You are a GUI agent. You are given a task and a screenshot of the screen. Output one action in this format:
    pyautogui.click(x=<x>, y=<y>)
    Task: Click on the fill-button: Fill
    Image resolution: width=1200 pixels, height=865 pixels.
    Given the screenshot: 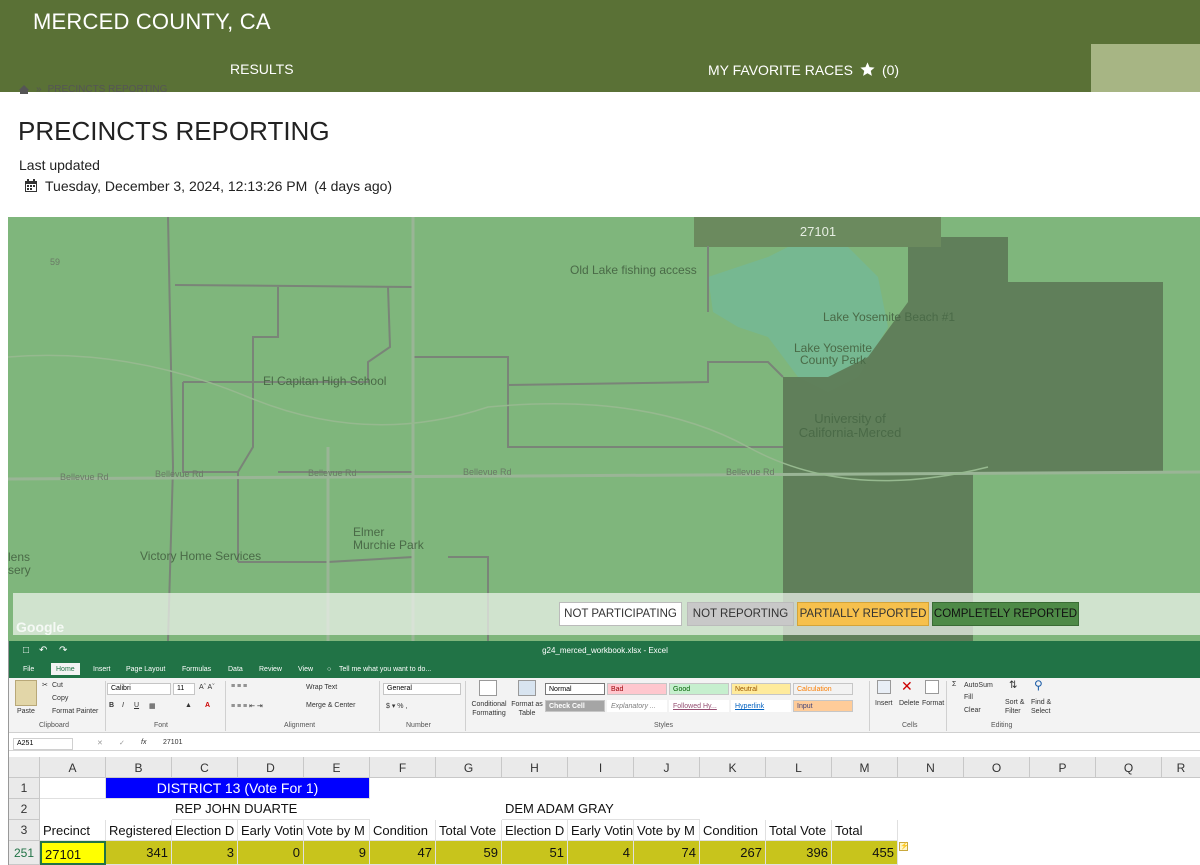 What is the action you would take?
    pyautogui.click(x=968, y=697)
    